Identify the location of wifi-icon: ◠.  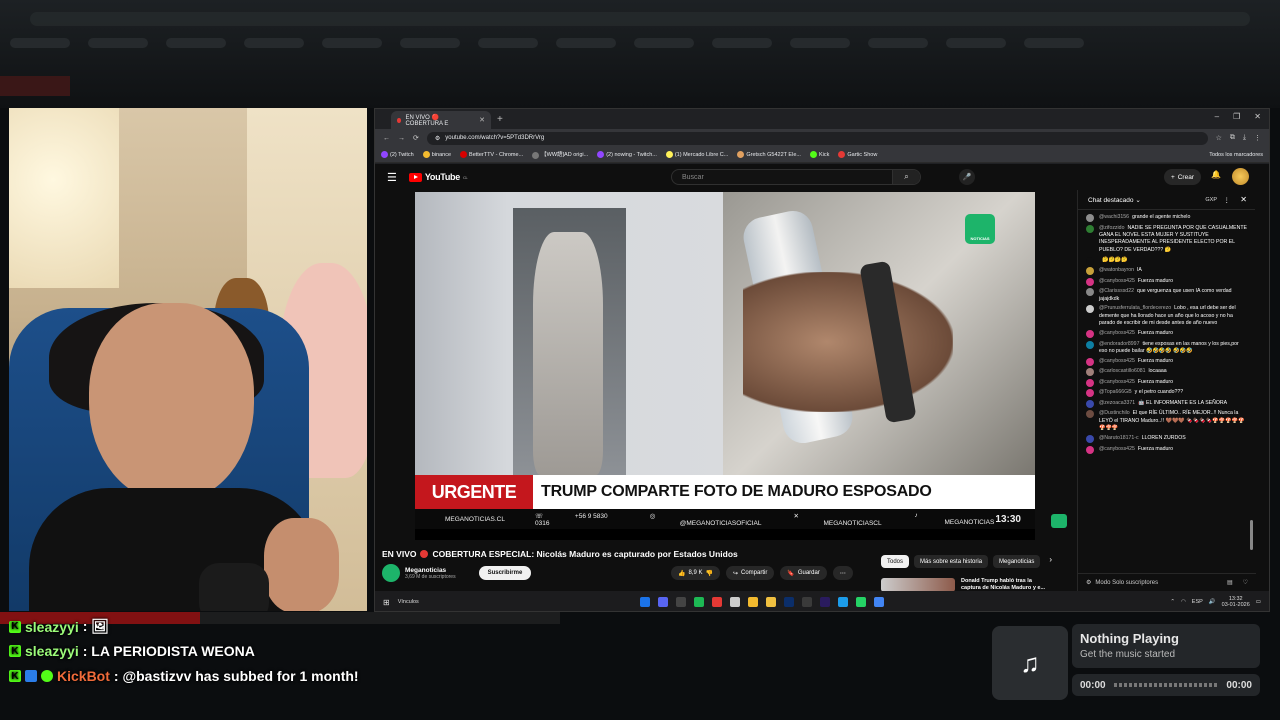
(1183, 602).